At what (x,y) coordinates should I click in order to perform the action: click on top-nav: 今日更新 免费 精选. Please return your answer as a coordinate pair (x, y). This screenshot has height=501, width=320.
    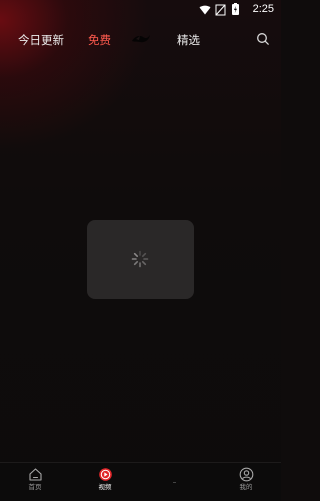
    Looking at the image, I should click on (140, 40).